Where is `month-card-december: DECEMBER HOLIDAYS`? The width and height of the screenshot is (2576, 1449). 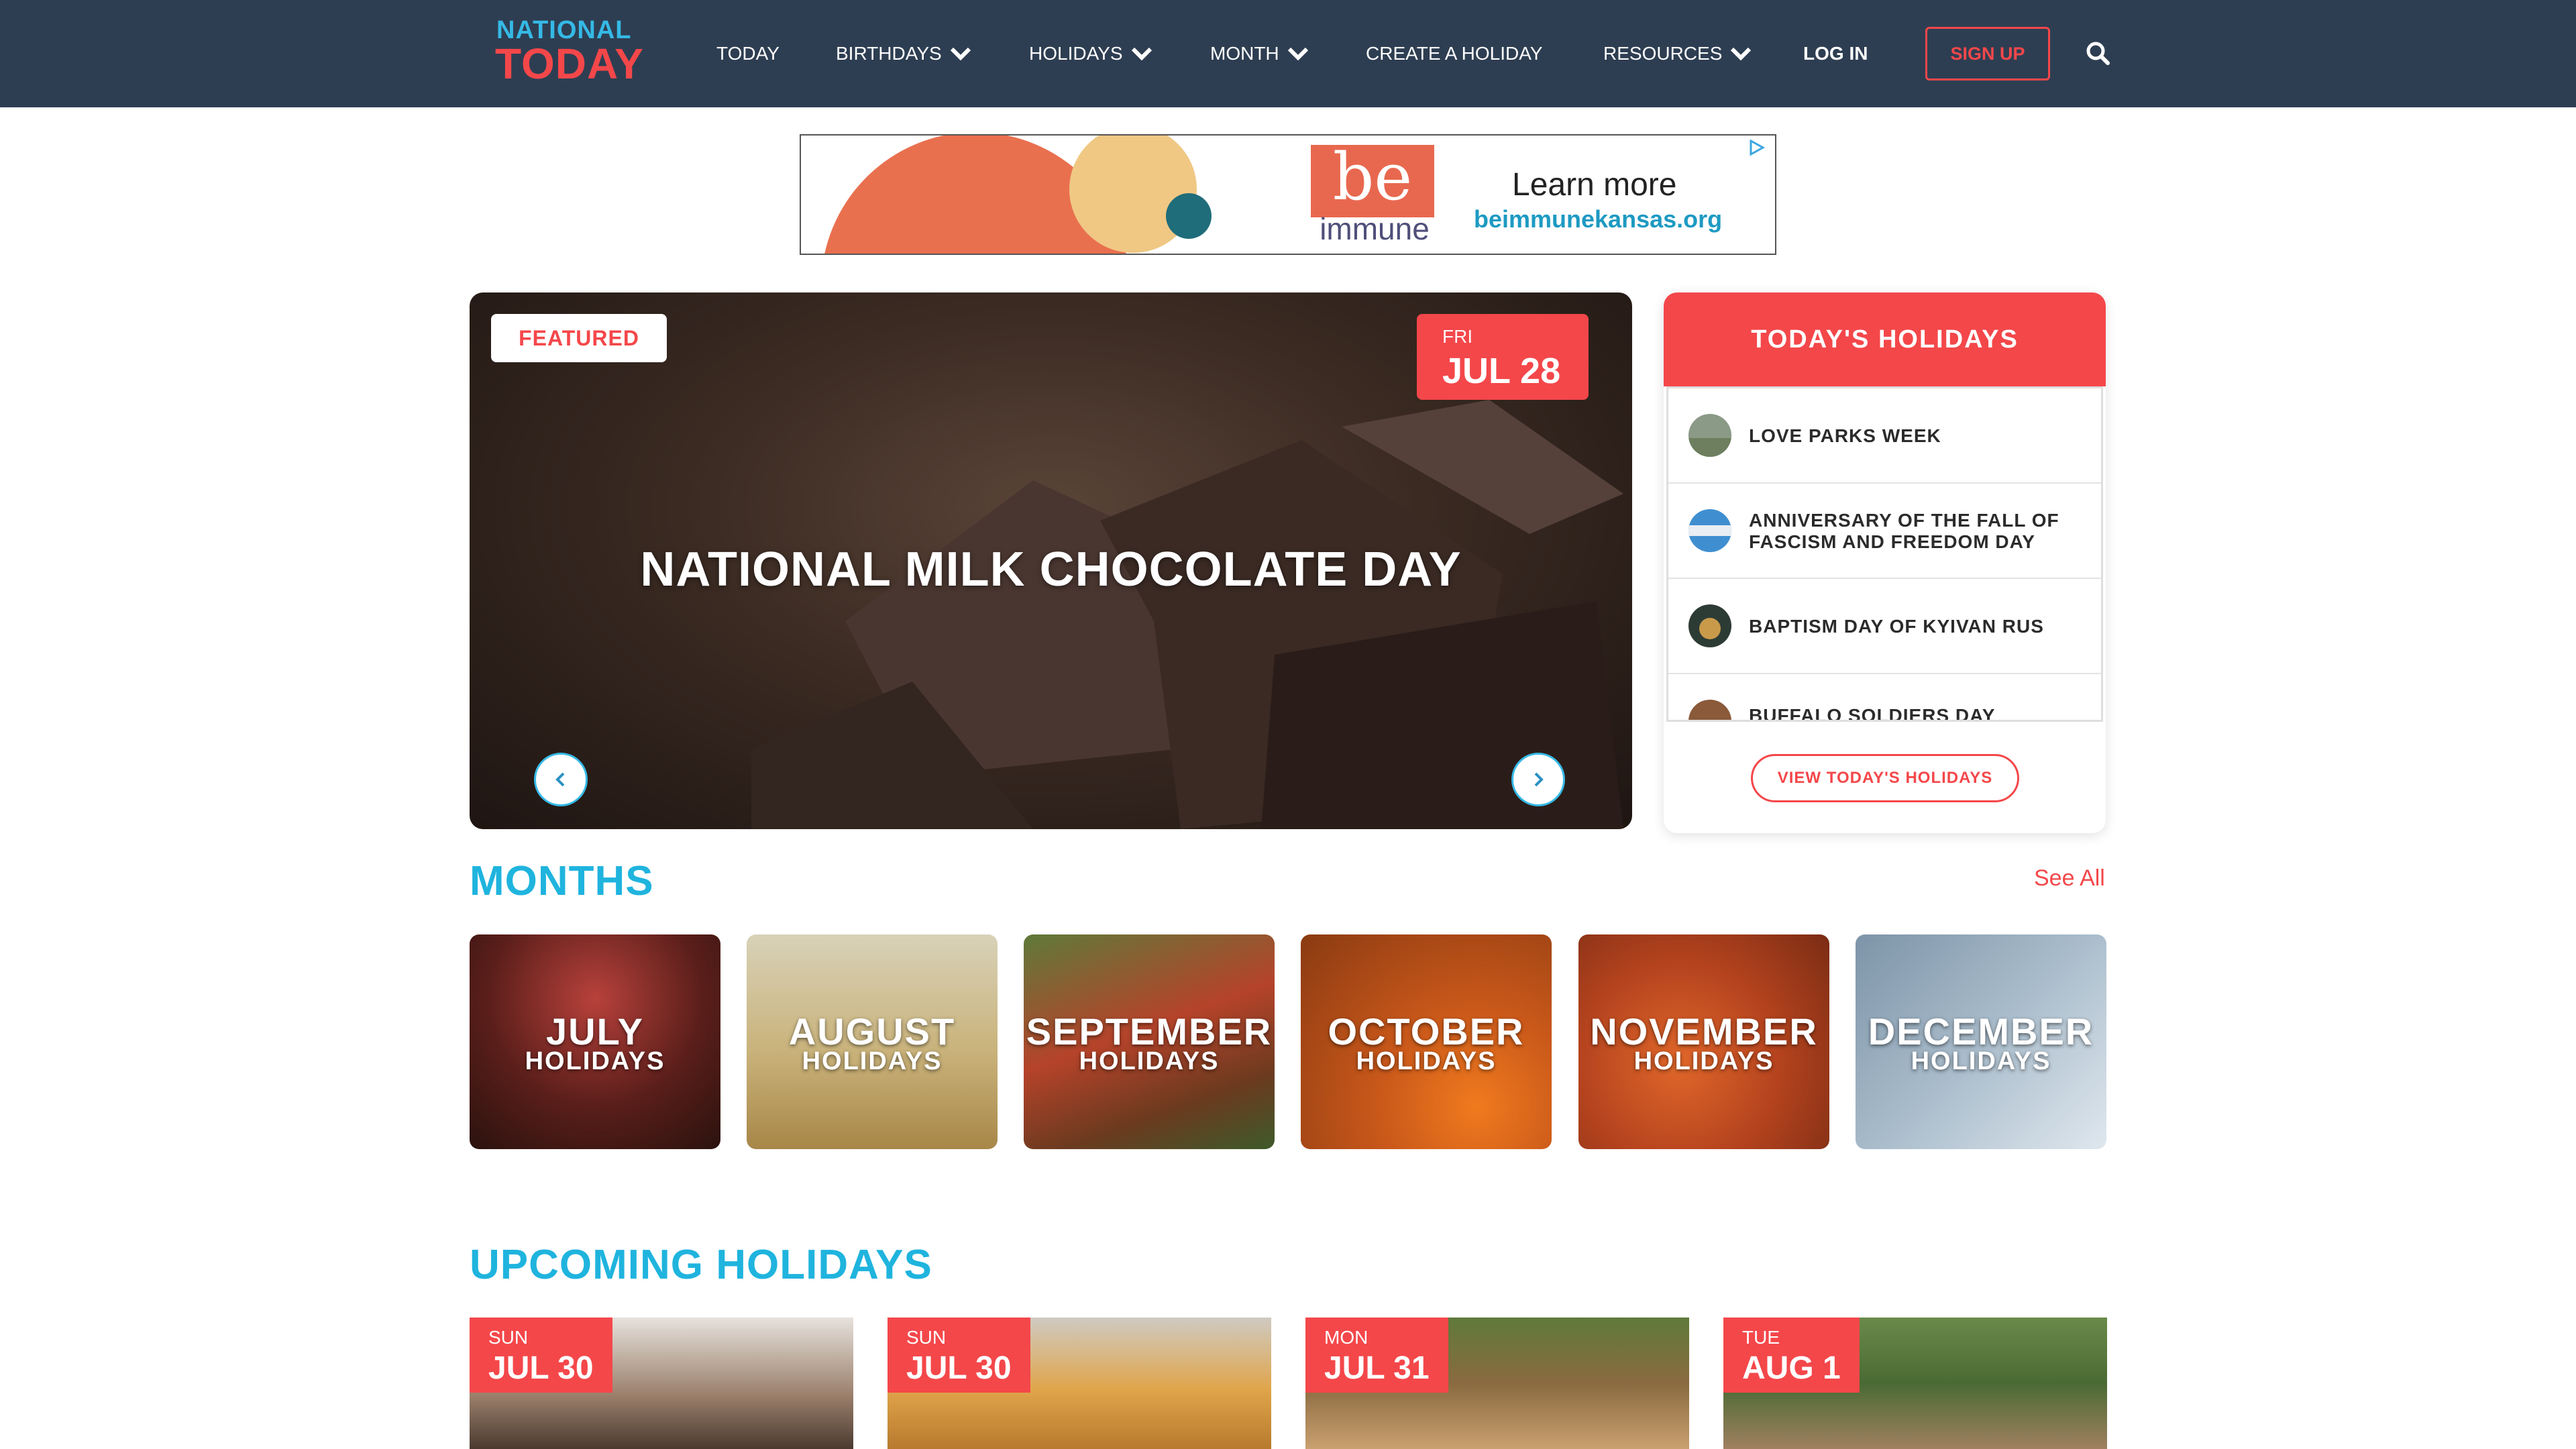
month-card-december: DECEMBER HOLIDAYS is located at coordinates (1981, 1041).